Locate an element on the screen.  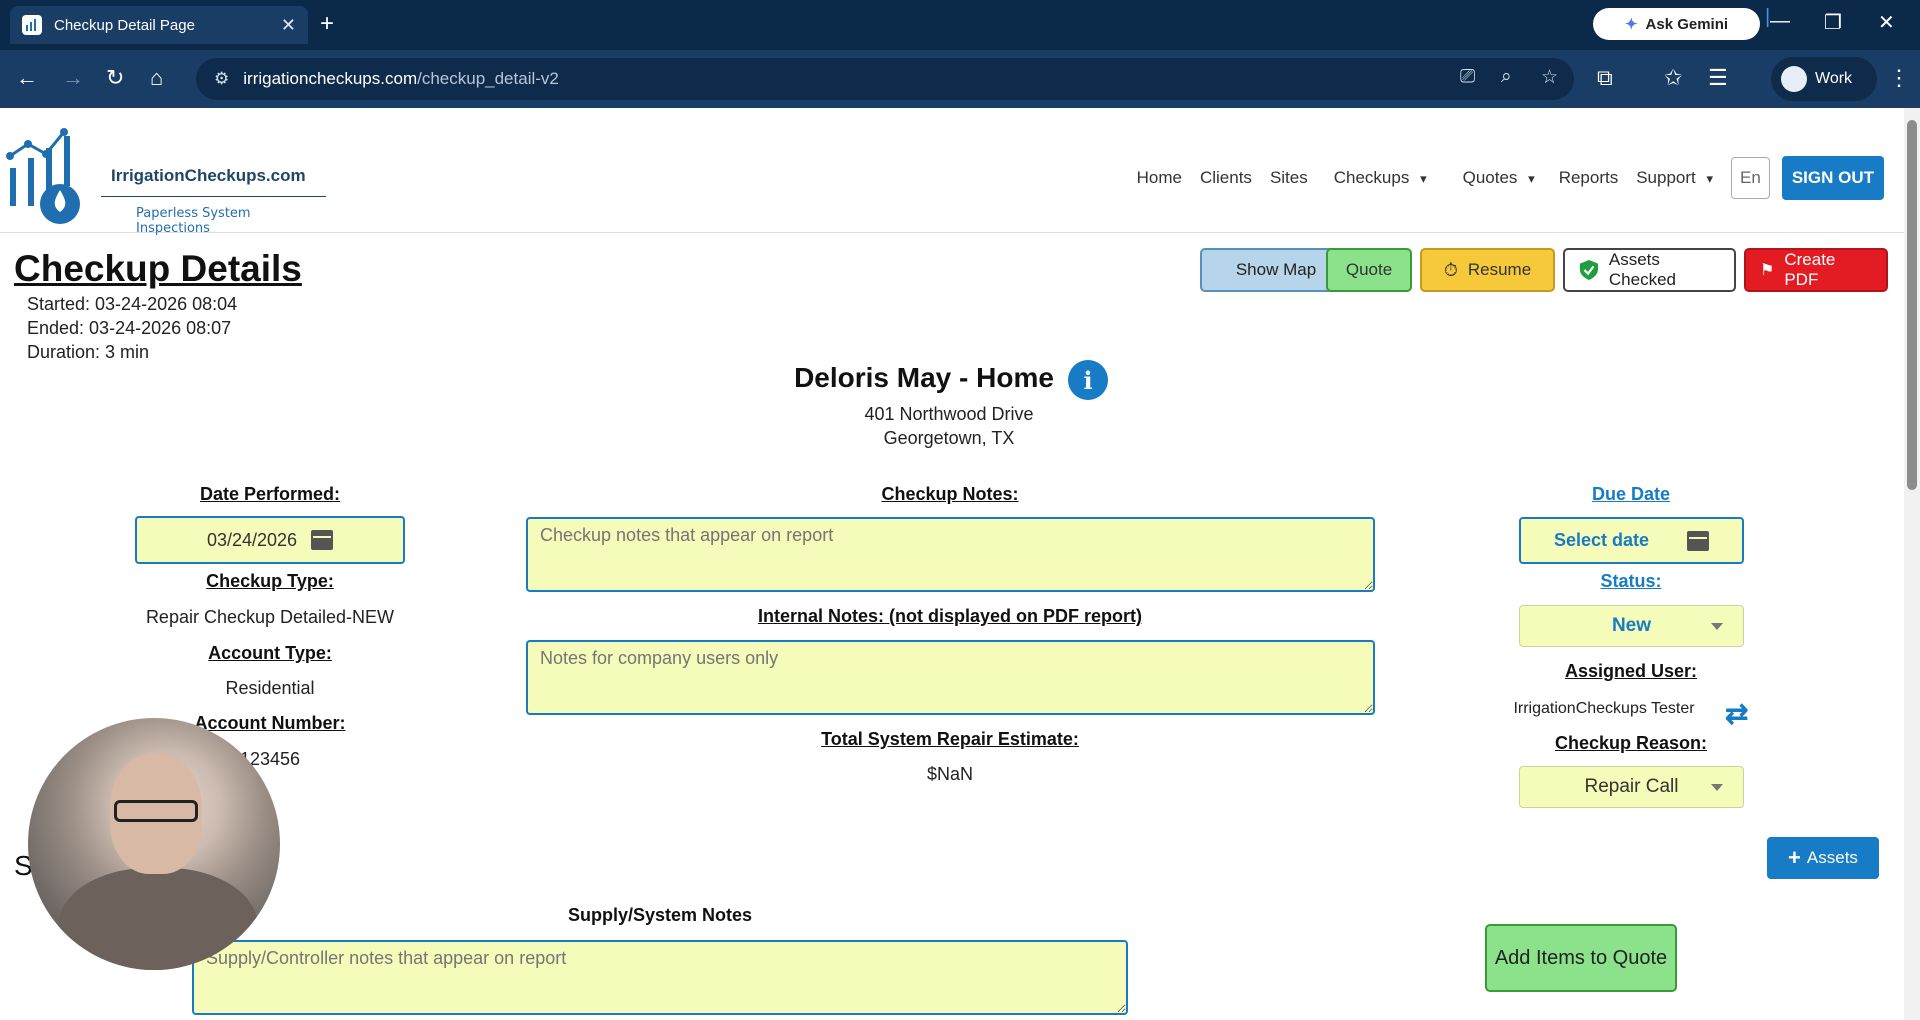
resume-label: Resume is located at coordinates (1499, 269).